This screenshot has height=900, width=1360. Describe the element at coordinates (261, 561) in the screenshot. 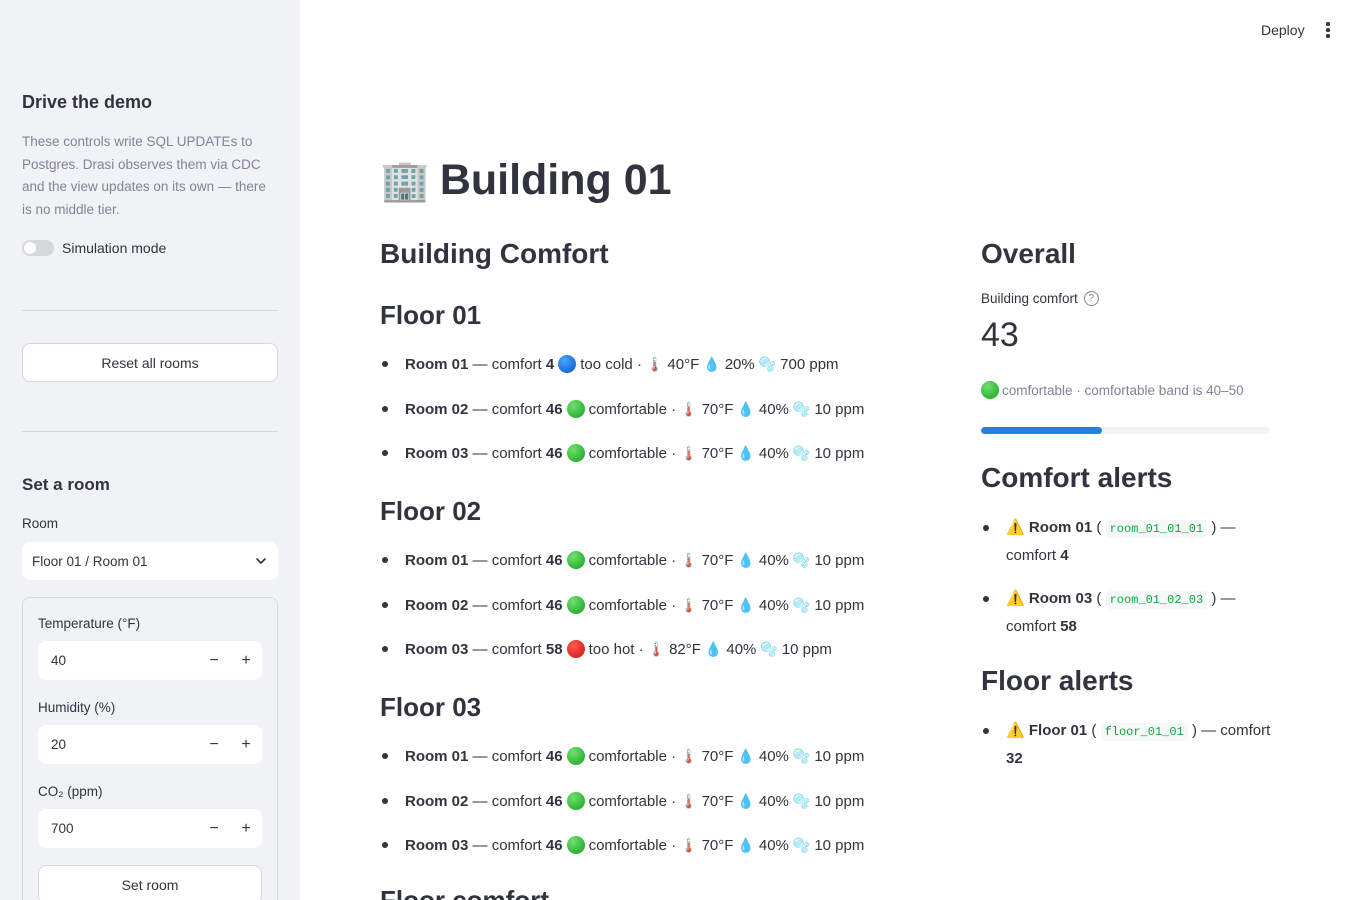

I see `chevron-down-icon` at that location.